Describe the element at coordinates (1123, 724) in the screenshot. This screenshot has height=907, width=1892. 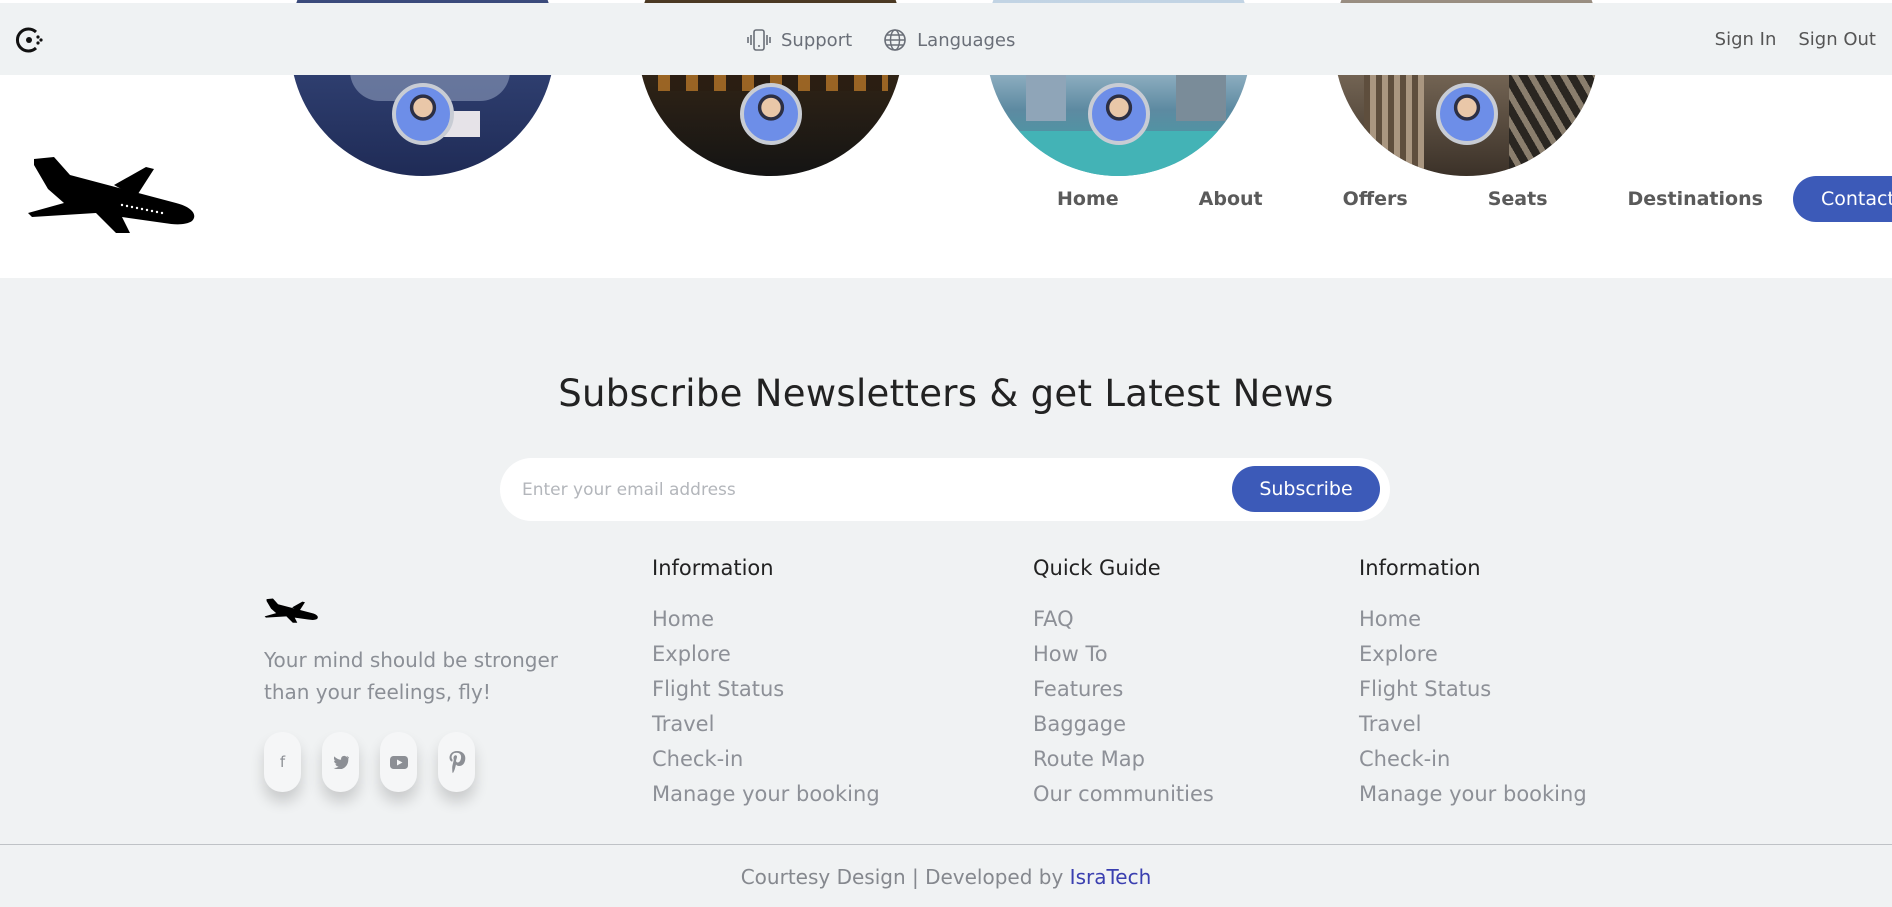
I see `footer-link: Baggage` at that location.